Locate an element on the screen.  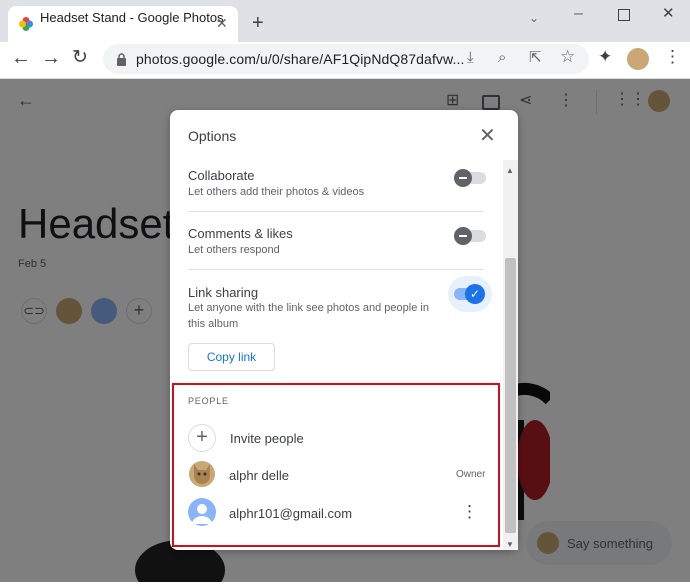
close-icon: ✕ is located at coordinates (487, 136).